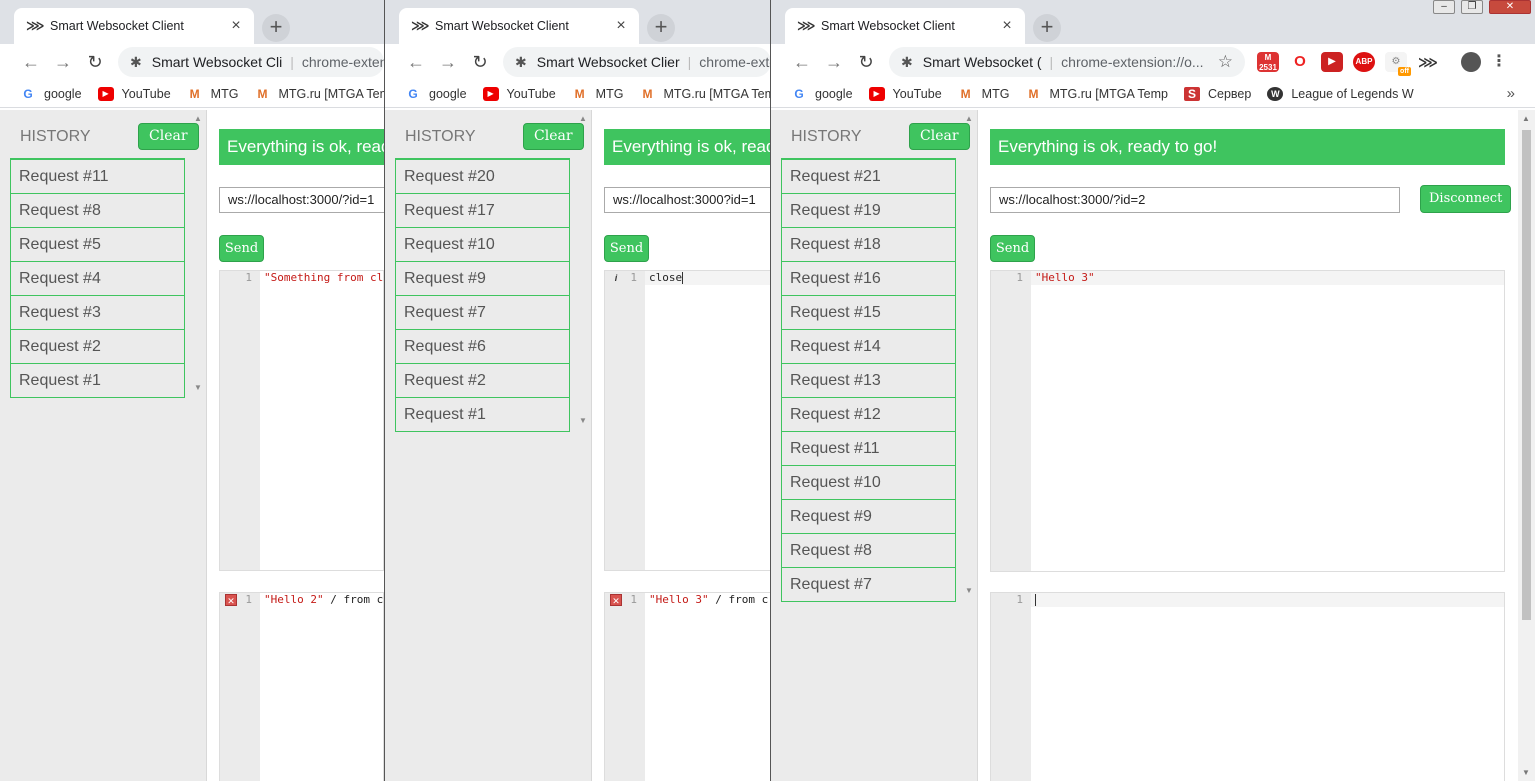 This screenshot has height=781, width=1535. What do you see at coordinates (1398, 64) in the screenshot?
I see `extension-off-icon: ⚙ off` at bounding box center [1398, 64].